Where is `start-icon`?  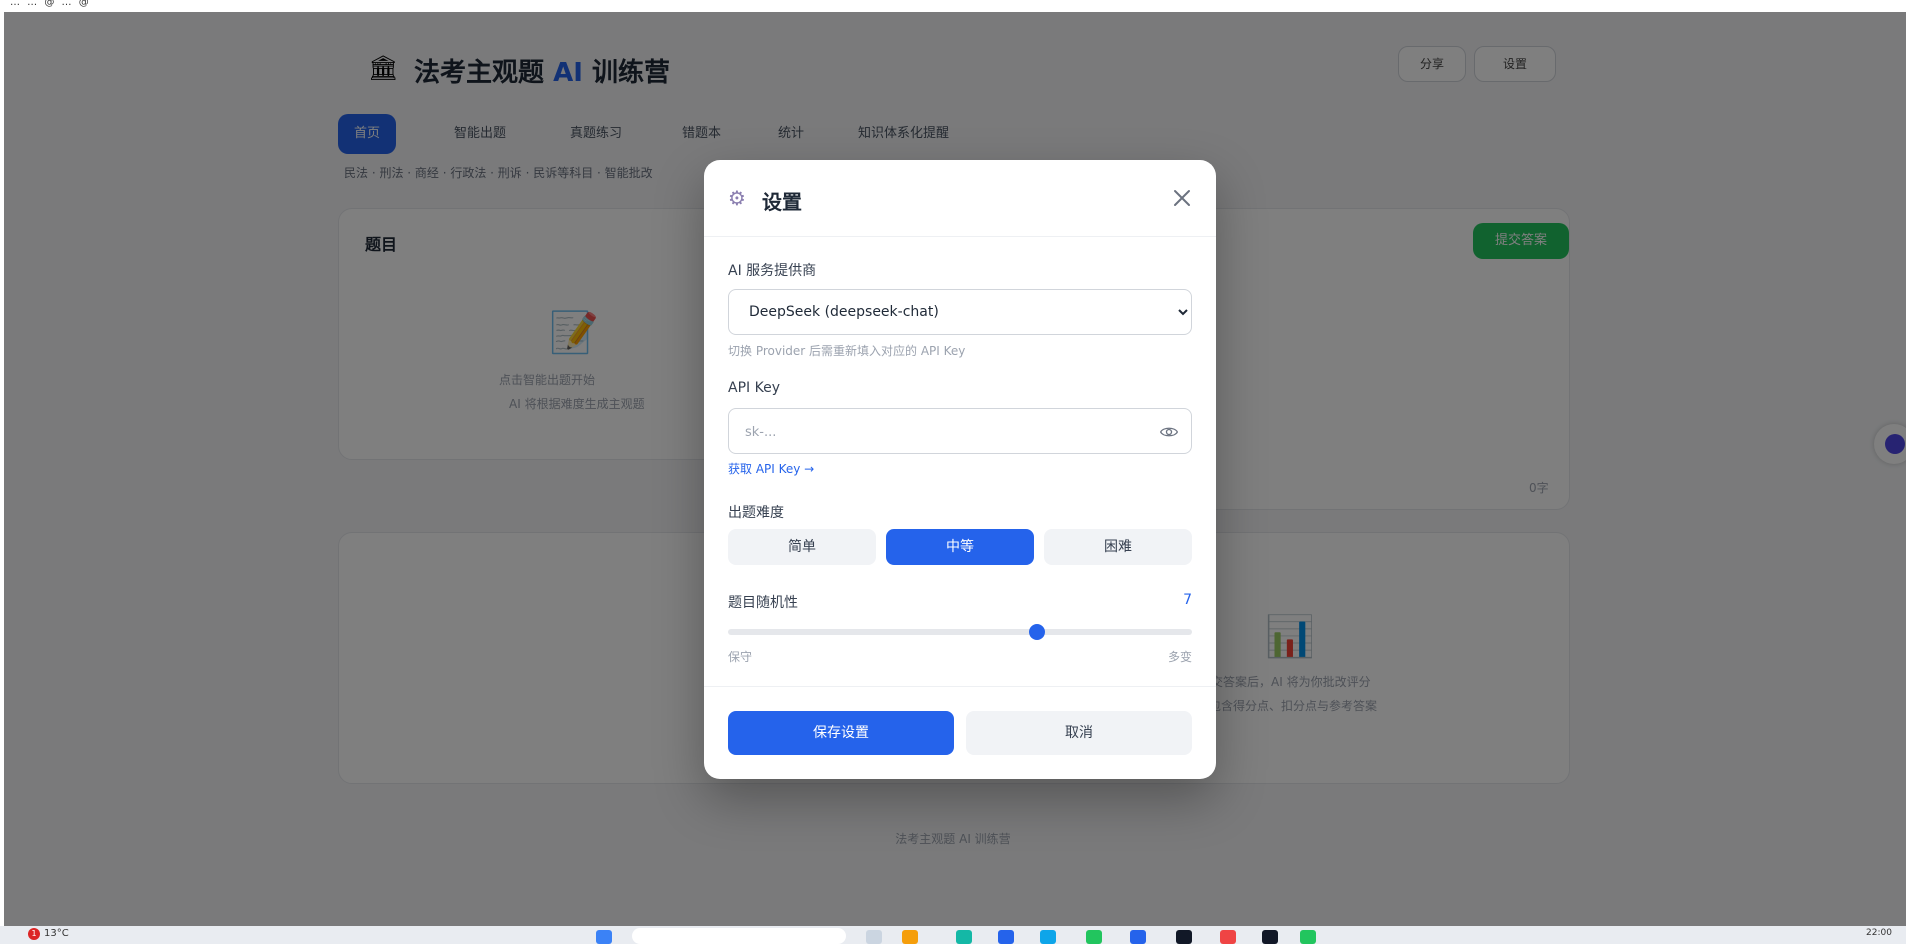
start-icon is located at coordinates (604, 937).